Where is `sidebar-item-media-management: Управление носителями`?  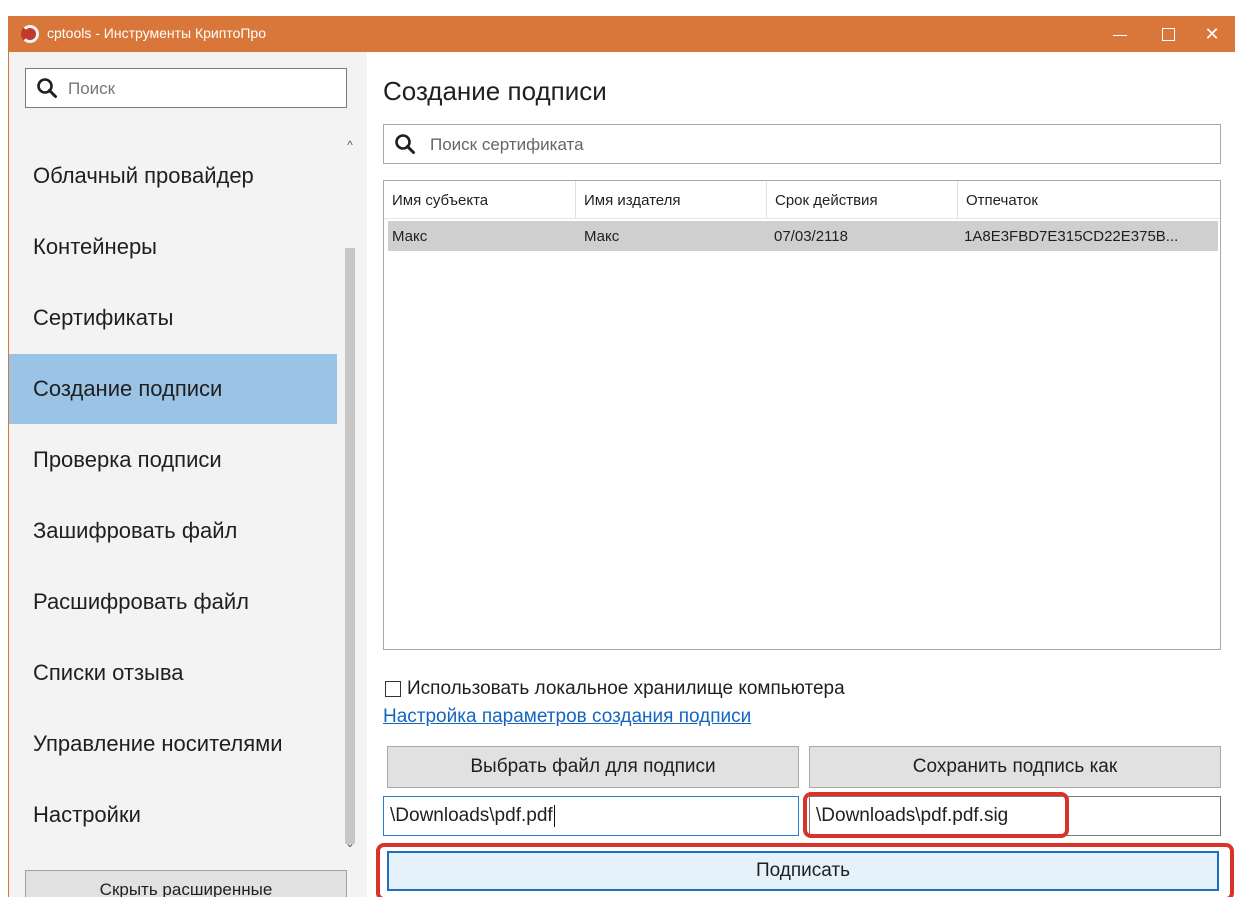 sidebar-item-media-management: Управление носителями is located at coordinates (173, 744).